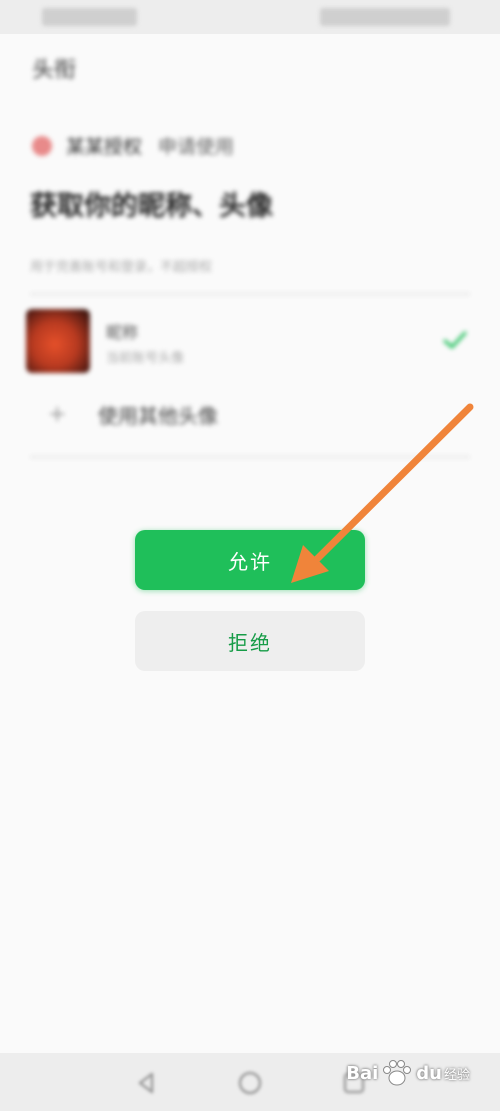  Describe the element at coordinates (58, 341) in the screenshot. I see `avatar` at that location.